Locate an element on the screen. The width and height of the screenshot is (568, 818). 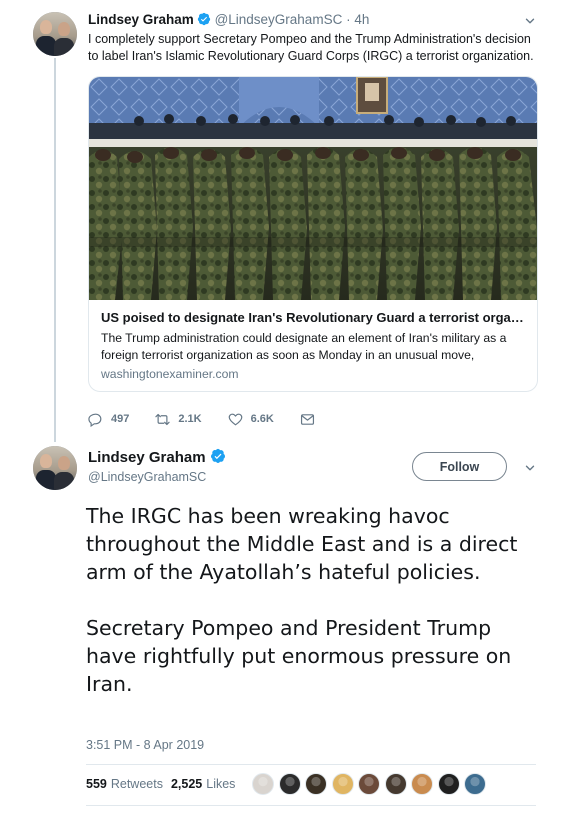
reply-icon is located at coordinates (95, 420).